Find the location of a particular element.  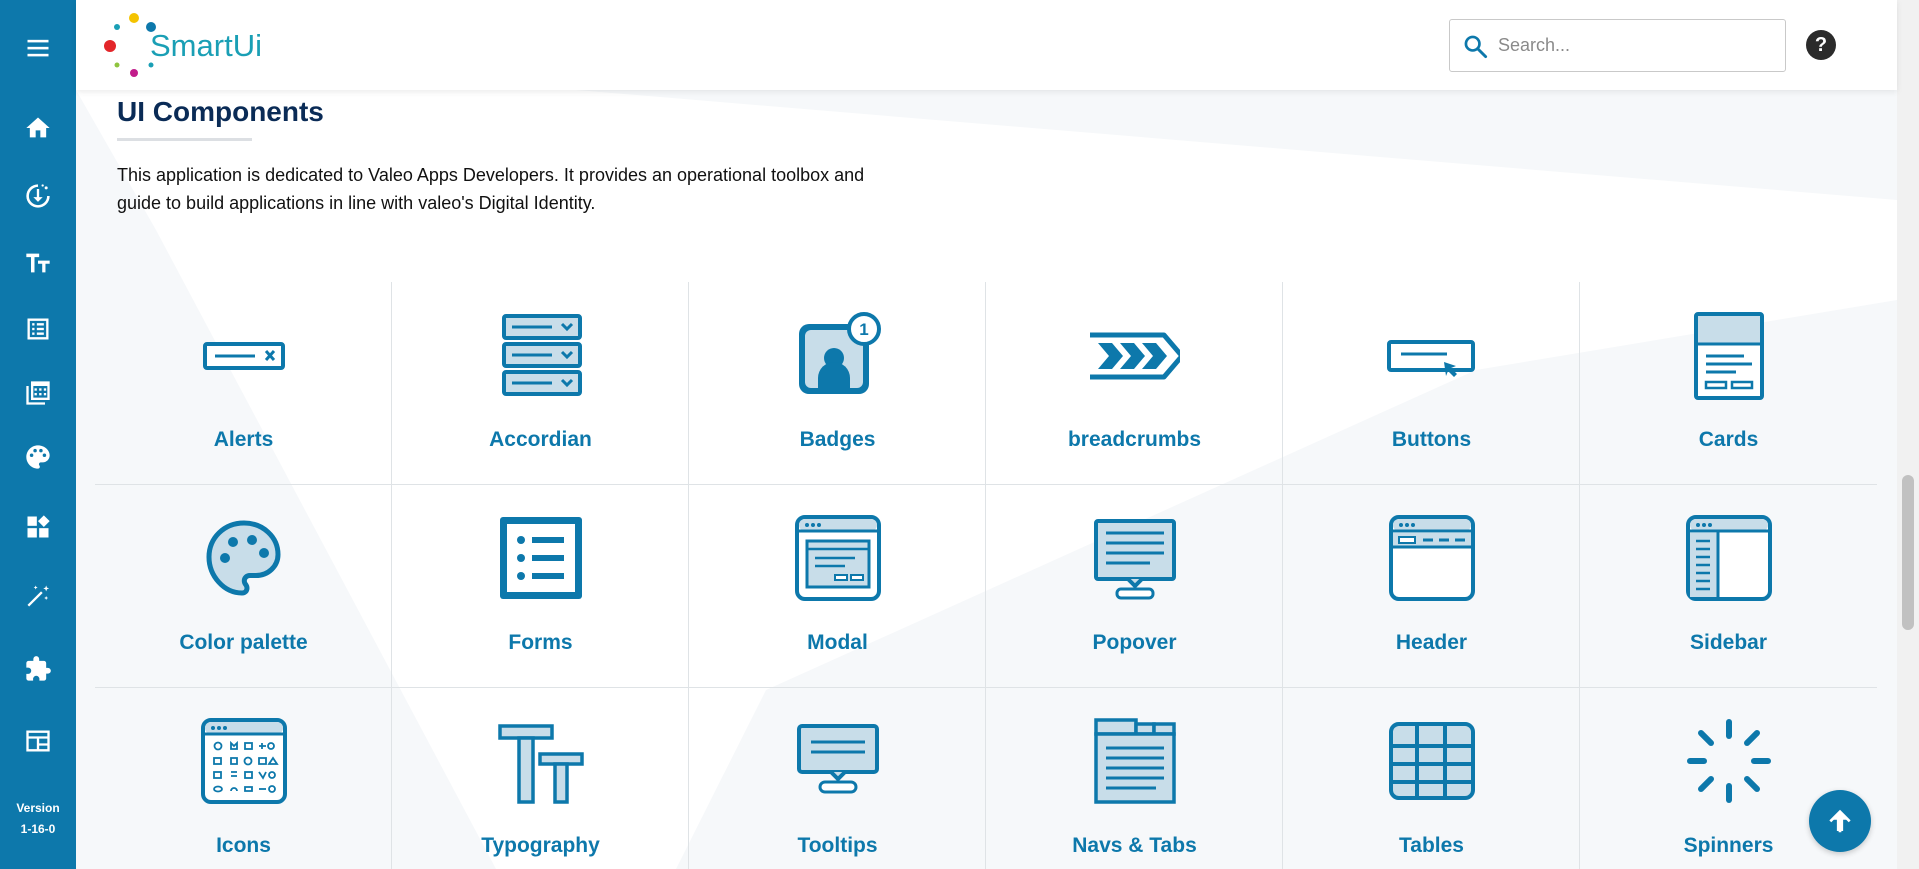

sidebar: Version 1-16-0 is located at coordinates (38, 434).